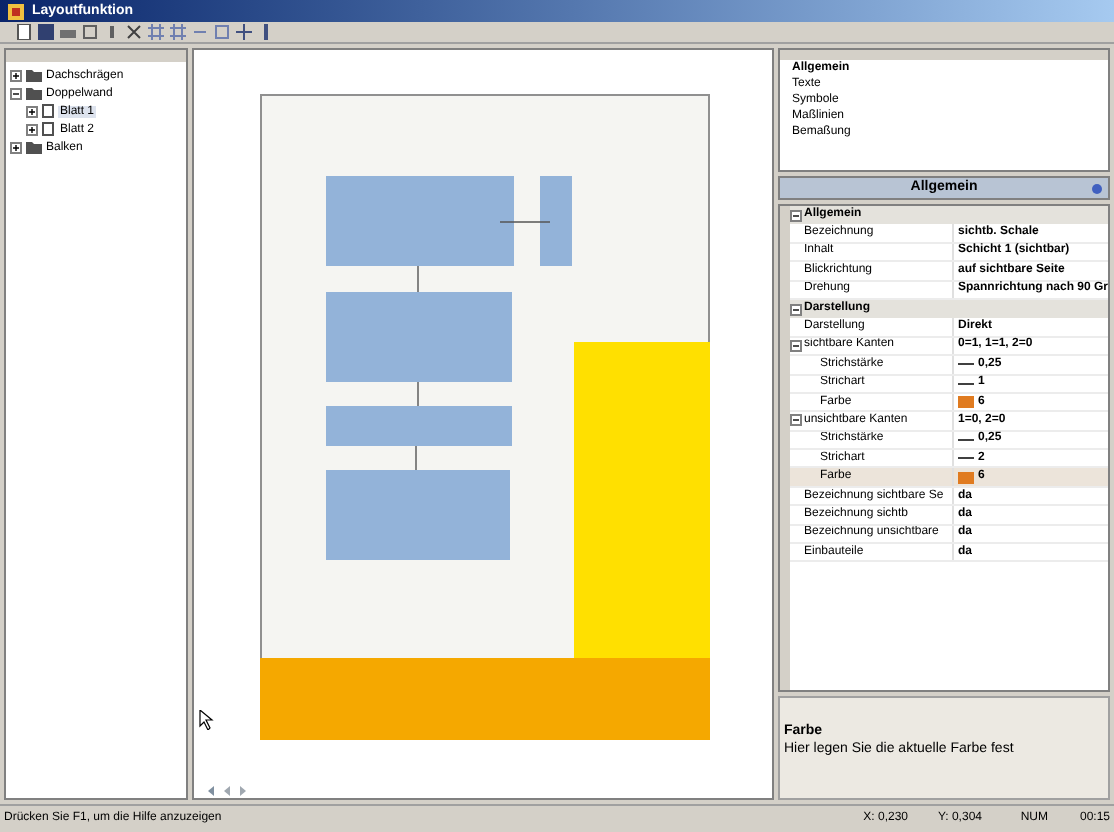 This screenshot has width=1114, height=832. Describe the element at coordinates (34, 147) in the screenshot. I see `folder-icon` at that location.